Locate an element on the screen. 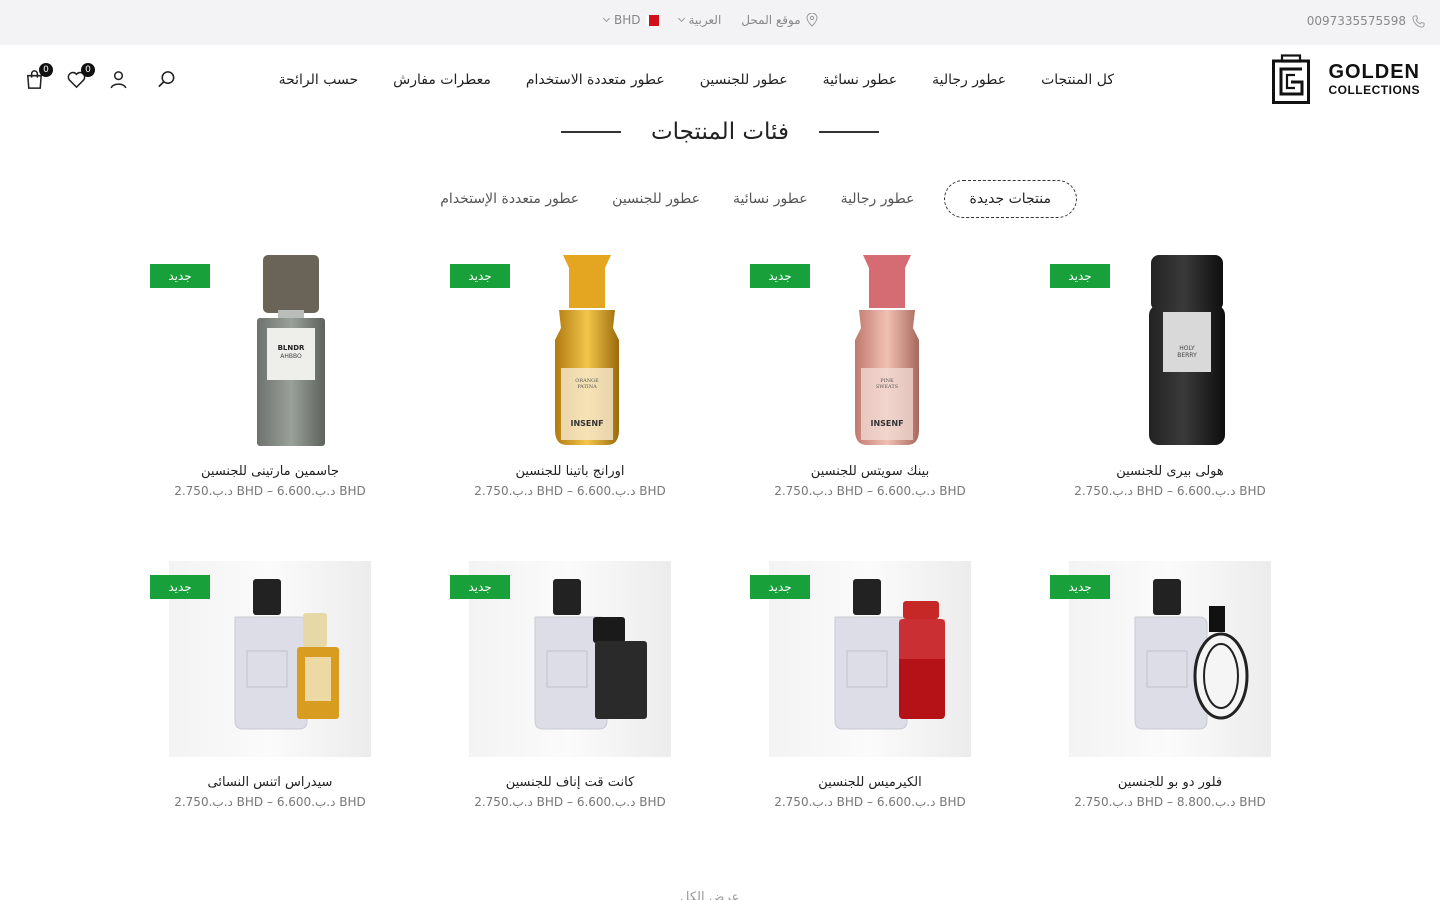  tab-multi-use: عطور متعددة الإستخدام is located at coordinates (509, 199).